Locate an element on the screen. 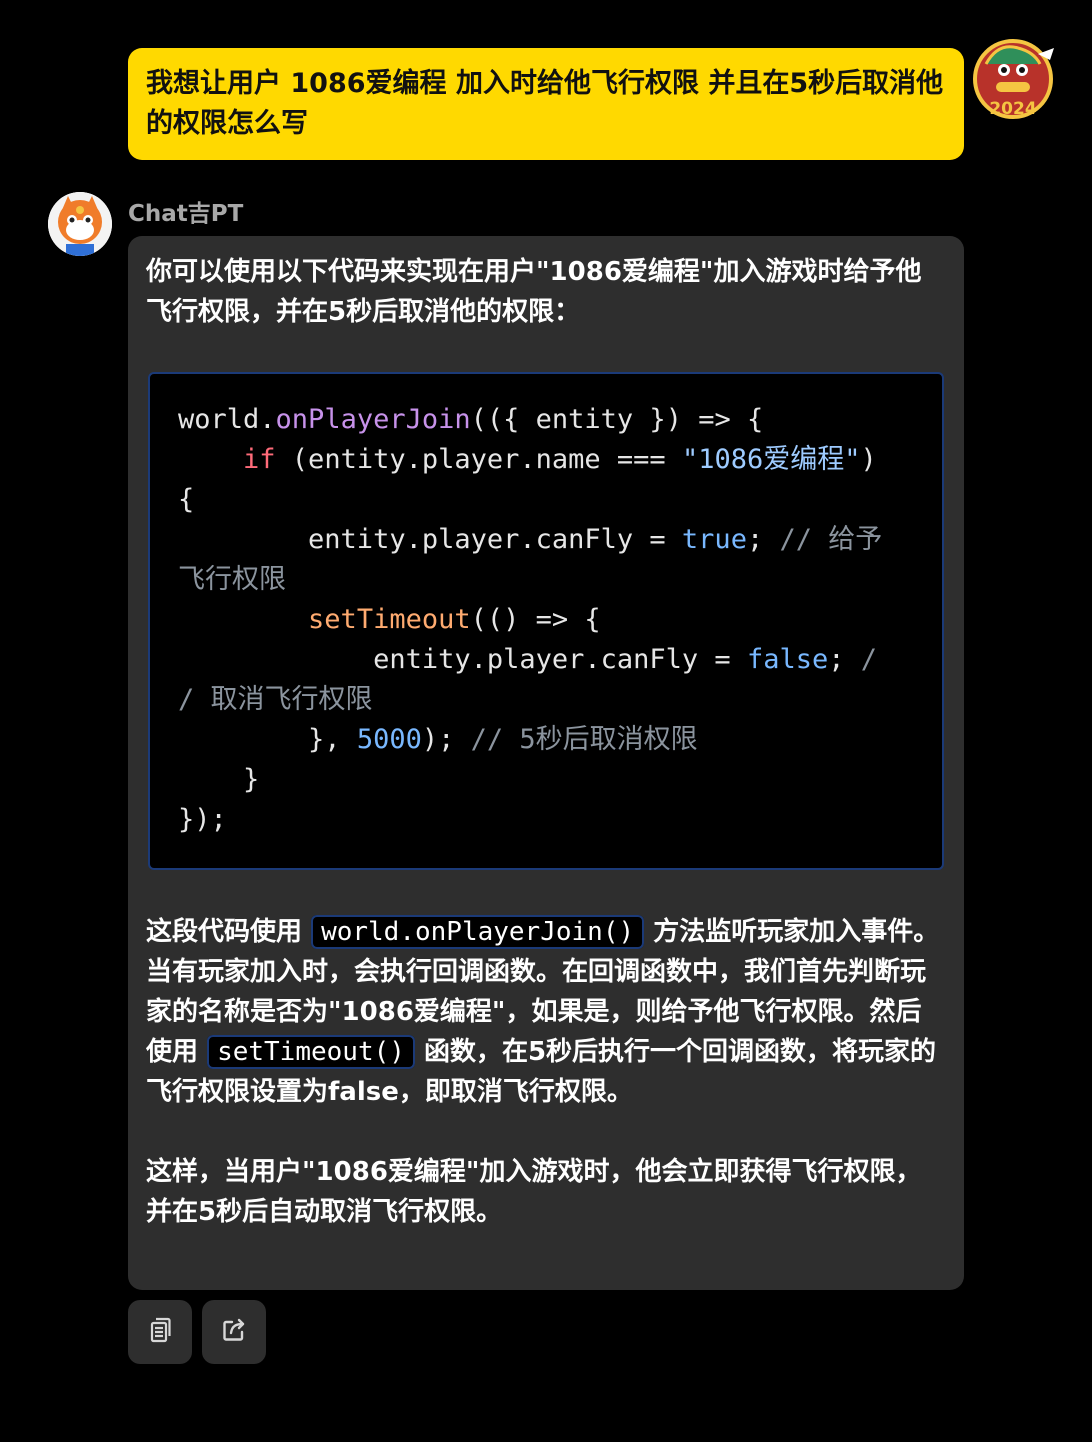  share-button is located at coordinates (234, 1332).